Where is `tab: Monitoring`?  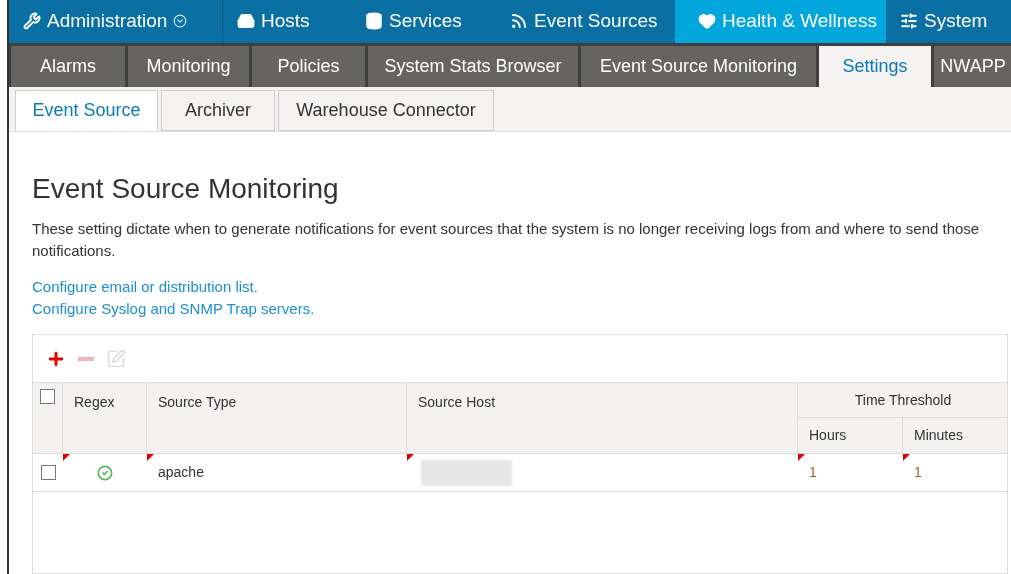 tab: Monitoring is located at coordinates (188, 67).